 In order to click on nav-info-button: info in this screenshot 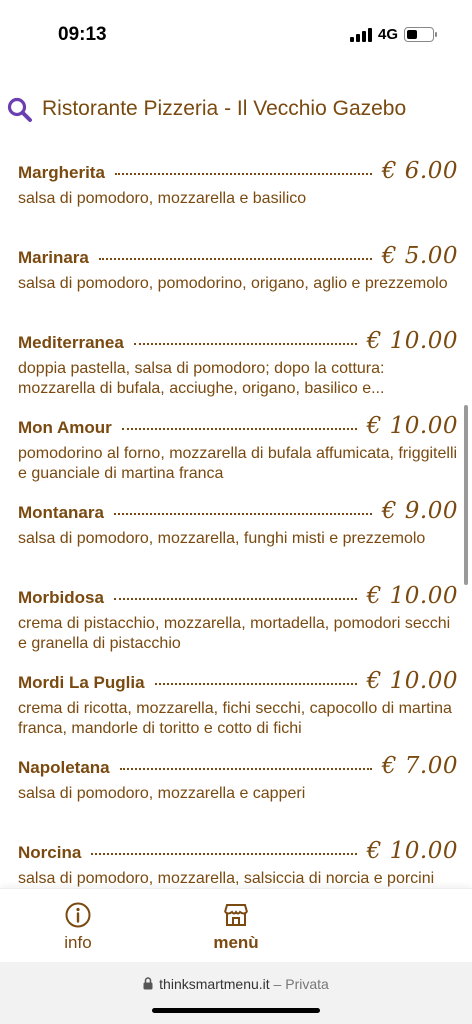, I will do `click(78, 927)`.